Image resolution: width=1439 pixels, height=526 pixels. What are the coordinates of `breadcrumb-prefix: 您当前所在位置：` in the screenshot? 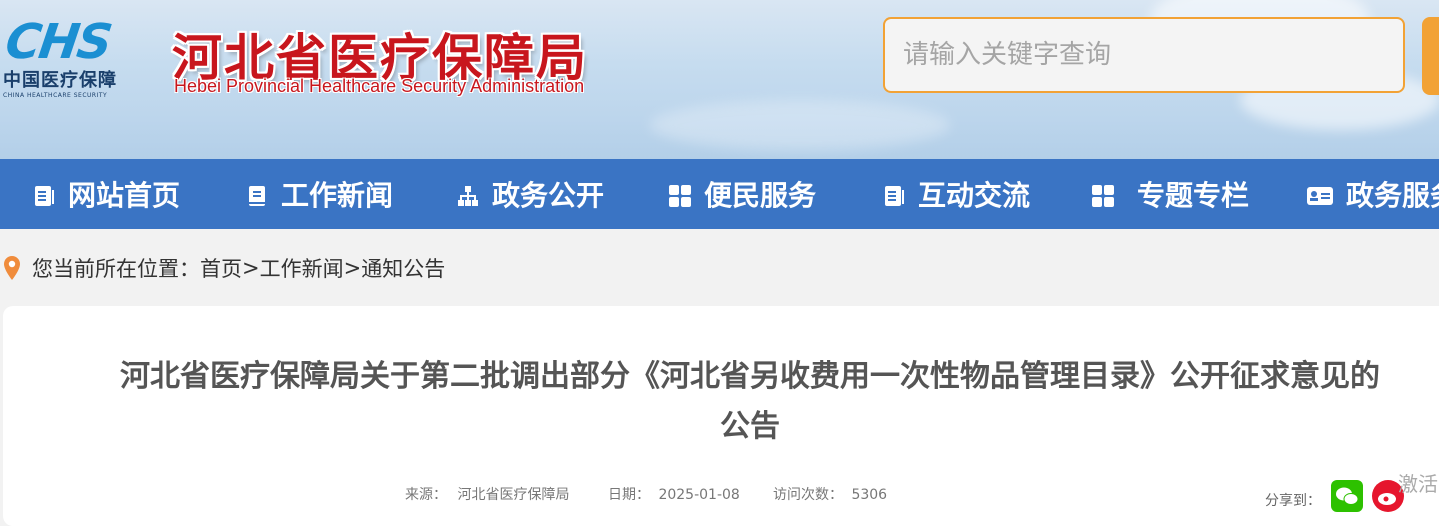 It's located at (116, 269).